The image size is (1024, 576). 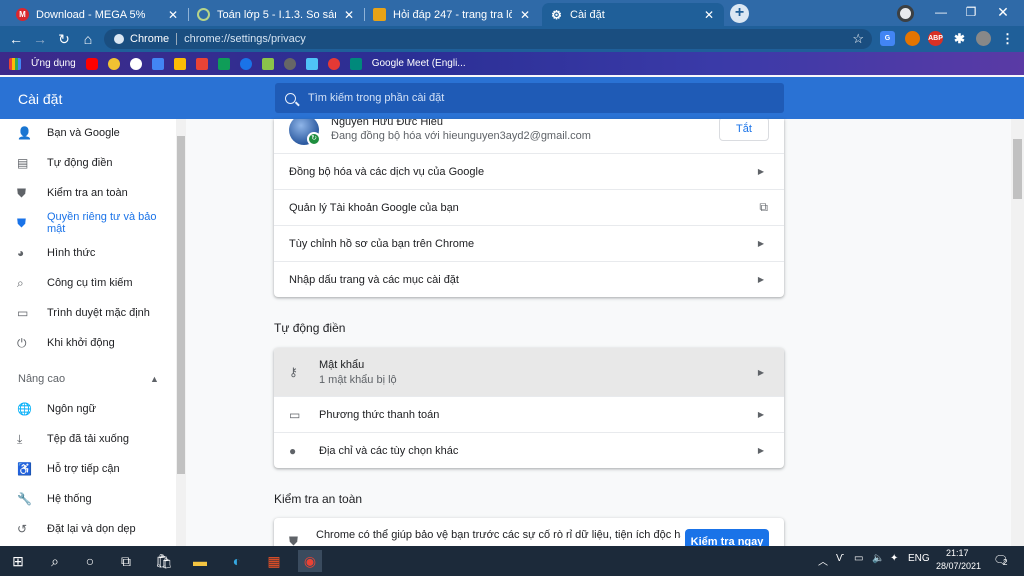 I want to click on home-icon: ⌂, so click(x=88, y=39).